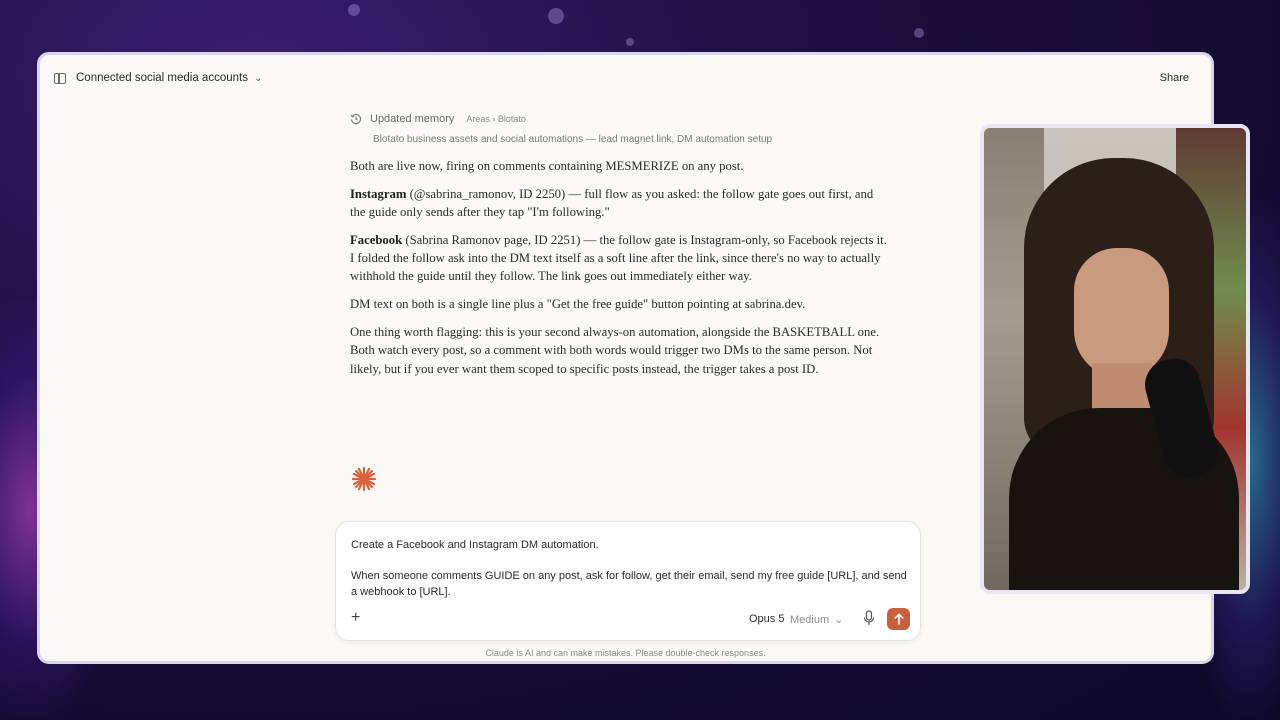 This screenshot has width=1280, height=720. I want to click on effort-label: Medium, so click(810, 619).